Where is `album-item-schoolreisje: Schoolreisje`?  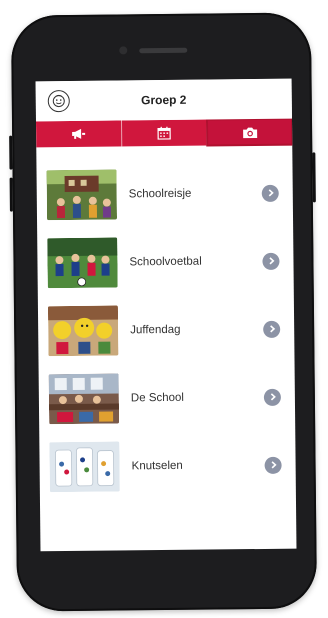 album-item-schoolreisje: Schoolreisje is located at coordinates (164, 194).